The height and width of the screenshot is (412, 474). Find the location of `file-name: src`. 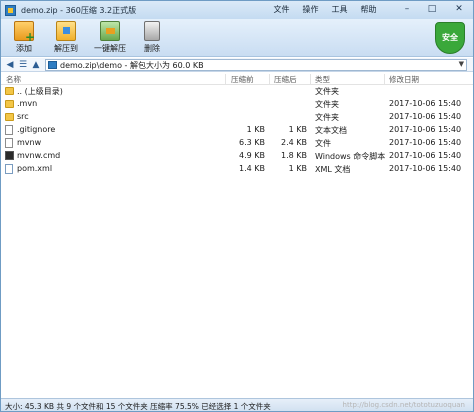

file-name: src is located at coordinates (23, 116).